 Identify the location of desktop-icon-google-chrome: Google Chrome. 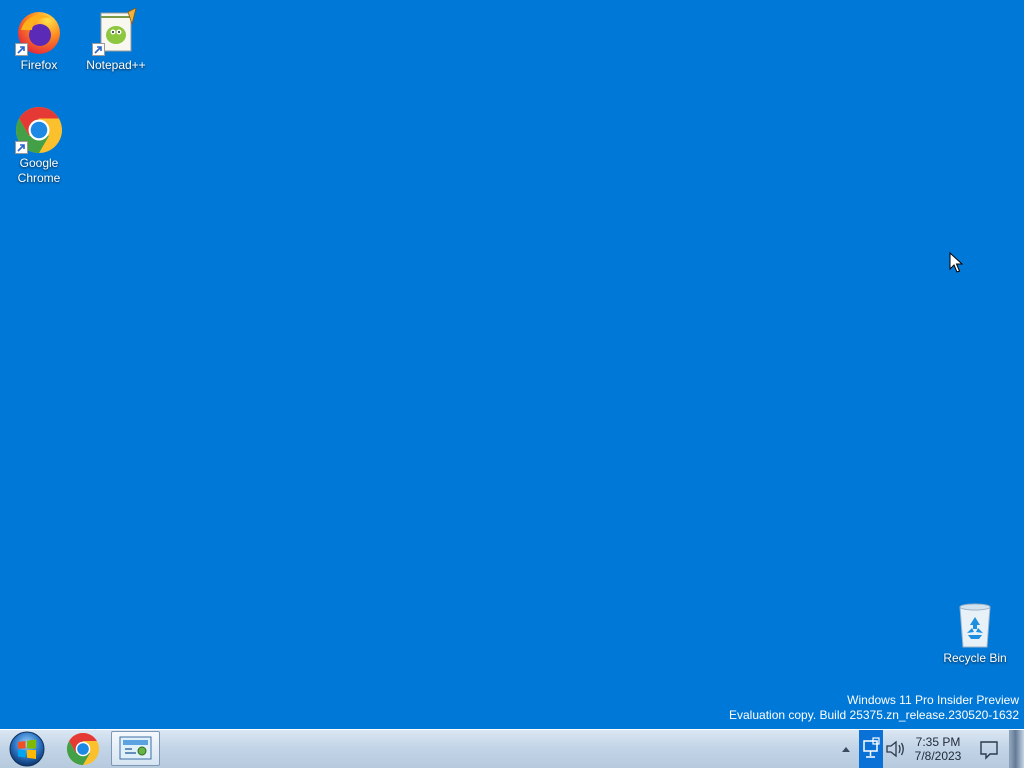
(39, 146).